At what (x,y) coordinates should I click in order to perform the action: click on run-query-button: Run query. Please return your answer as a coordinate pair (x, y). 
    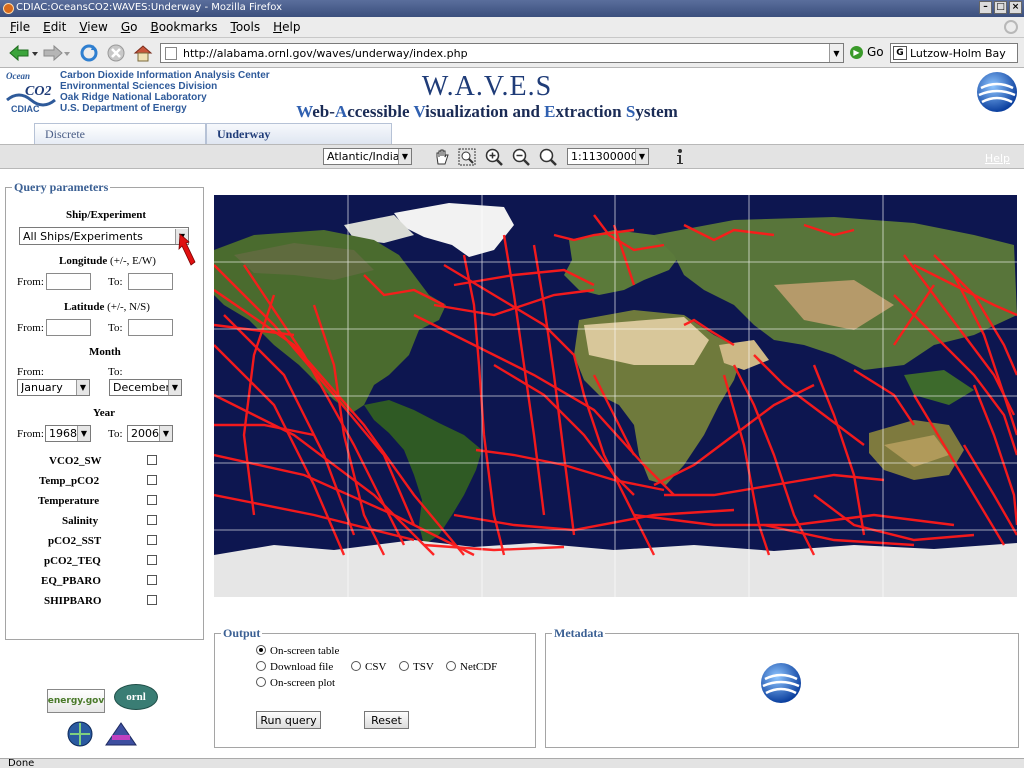
    Looking at the image, I should click on (288, 720).